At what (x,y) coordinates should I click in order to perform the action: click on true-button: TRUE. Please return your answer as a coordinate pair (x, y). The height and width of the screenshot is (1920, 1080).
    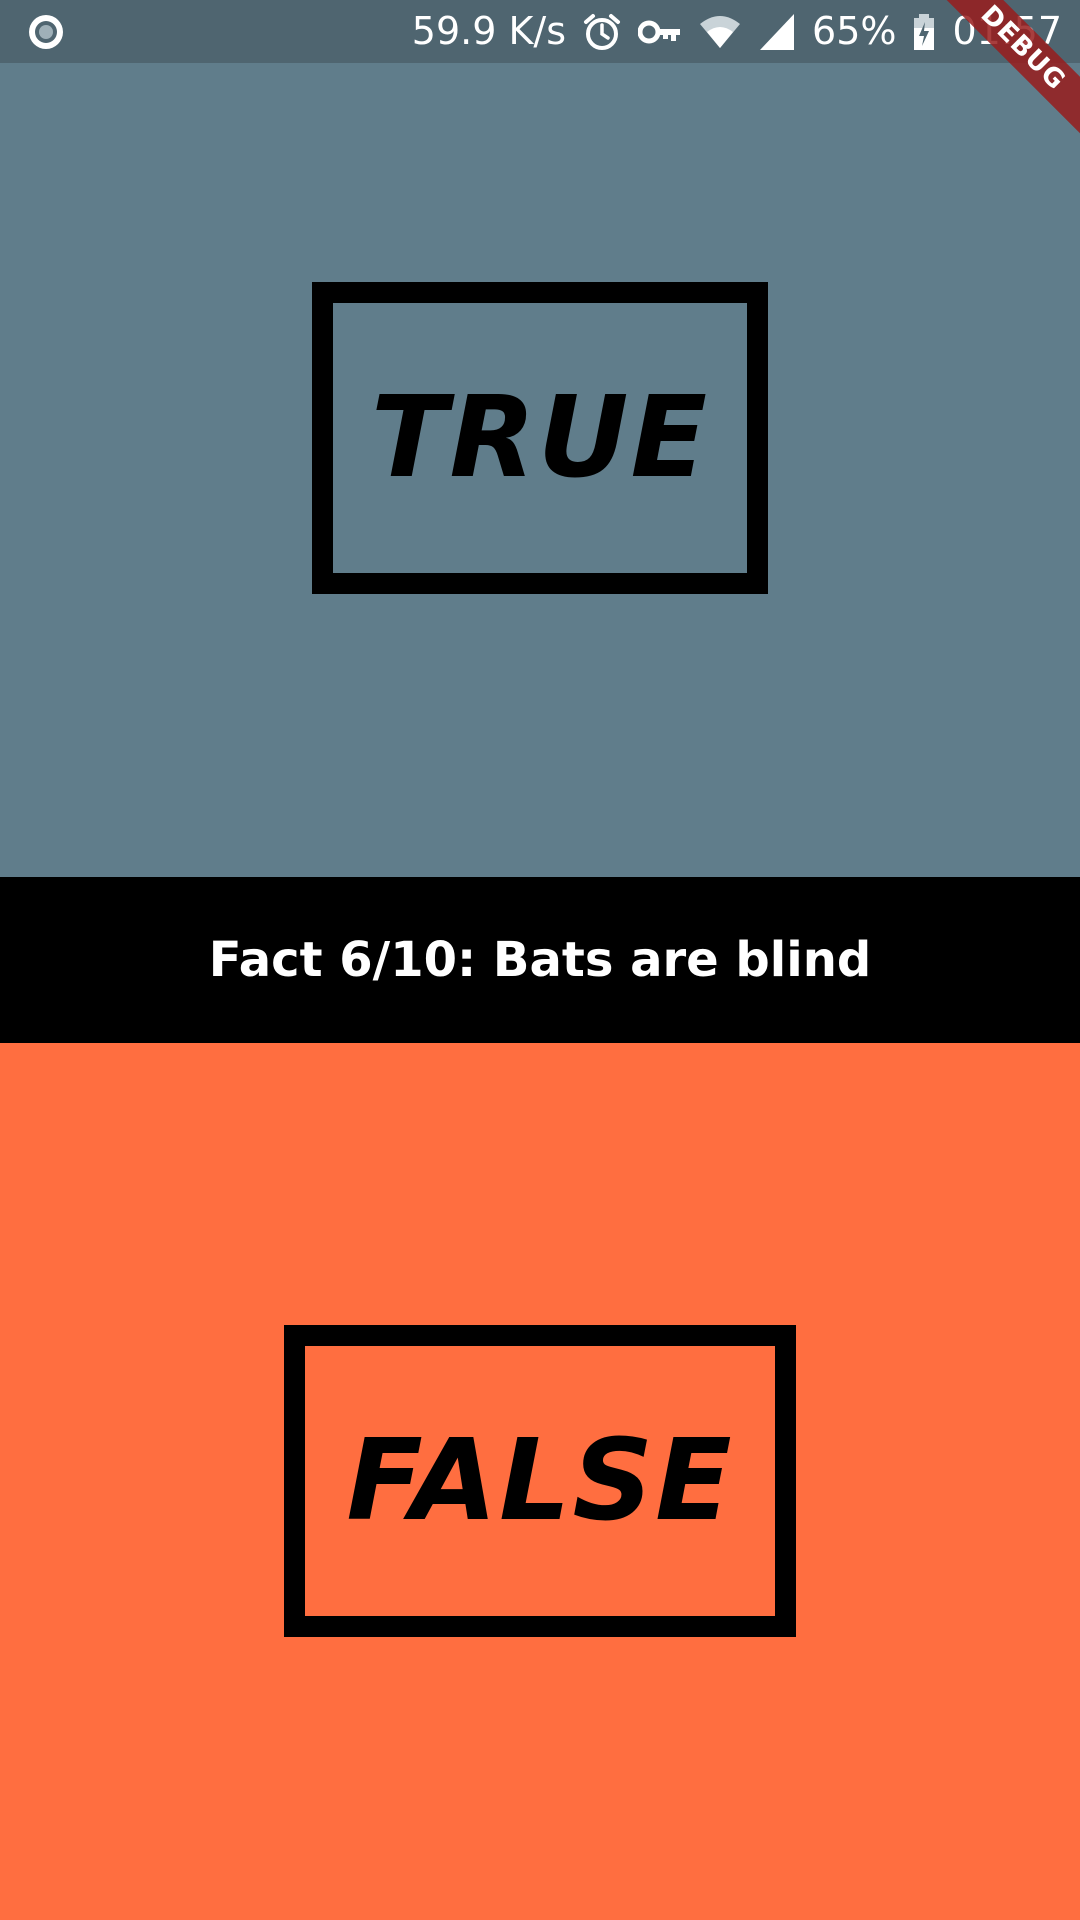
    Looking at the image, I should click on (540, 438).